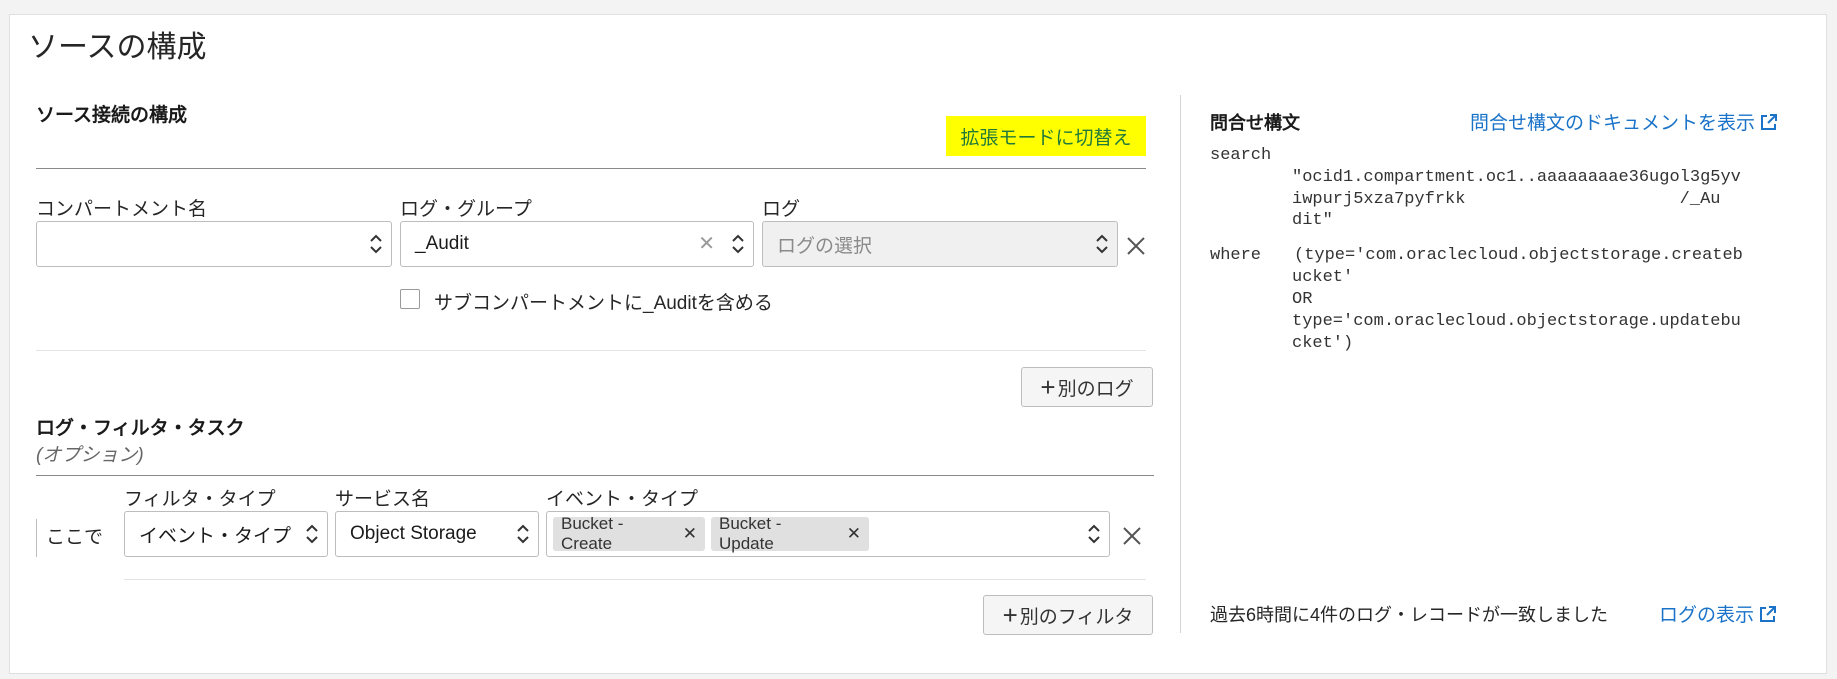  Describe the element at coordinates (622, 499) in the screenshot. I see `event-type-label: イベント・タイプ` at that location.